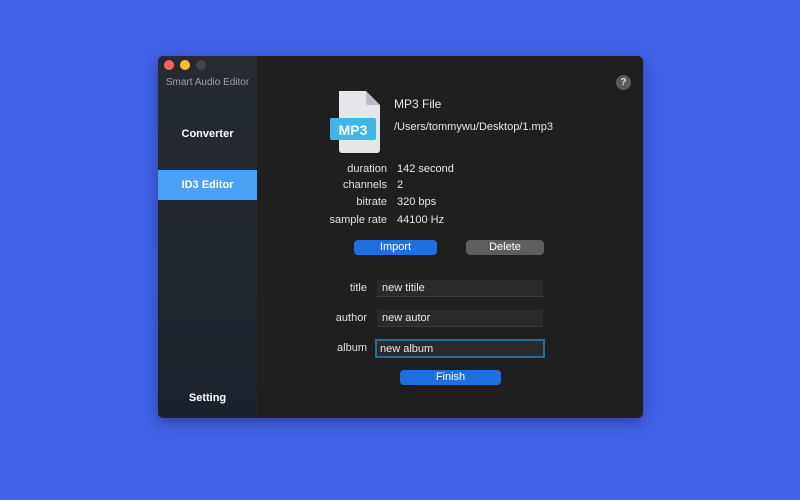  I want to click on file-path: /Users/tommywu/Desktop/1.mp3, so click(473, 127).